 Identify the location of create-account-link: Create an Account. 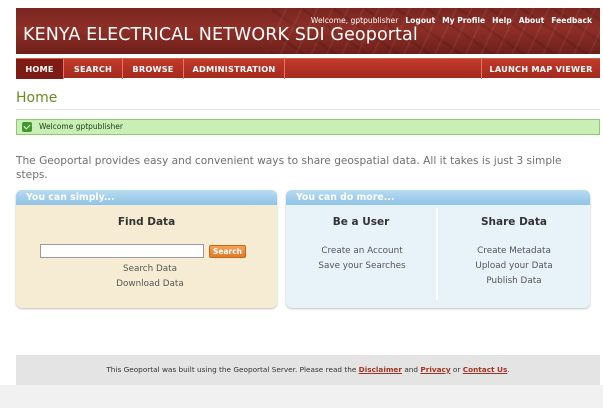
(362, 251).